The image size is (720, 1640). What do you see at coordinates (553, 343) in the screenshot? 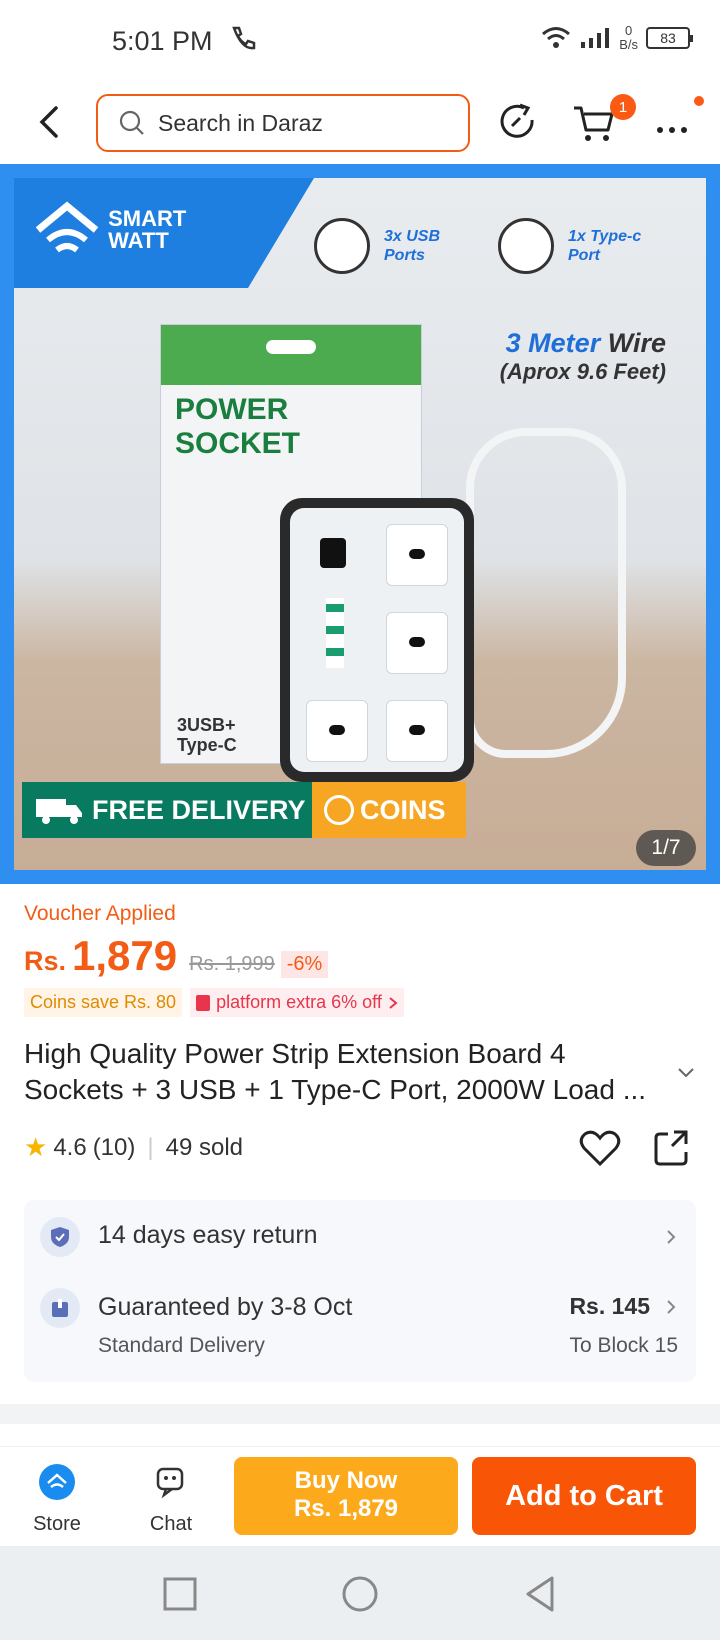
I see `wire-accent: 3 Meter` at bounding box center [553, 343].